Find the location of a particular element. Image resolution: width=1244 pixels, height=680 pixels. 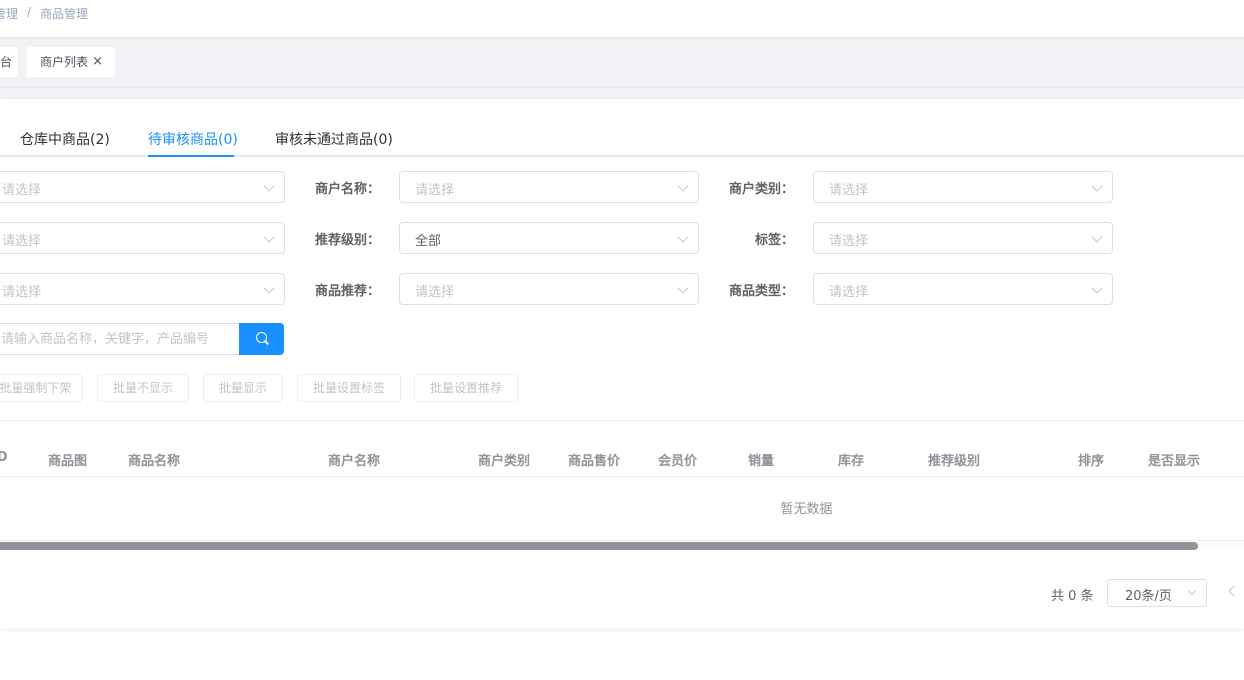

active-tab-indicator is located at coordinates (191, 156).